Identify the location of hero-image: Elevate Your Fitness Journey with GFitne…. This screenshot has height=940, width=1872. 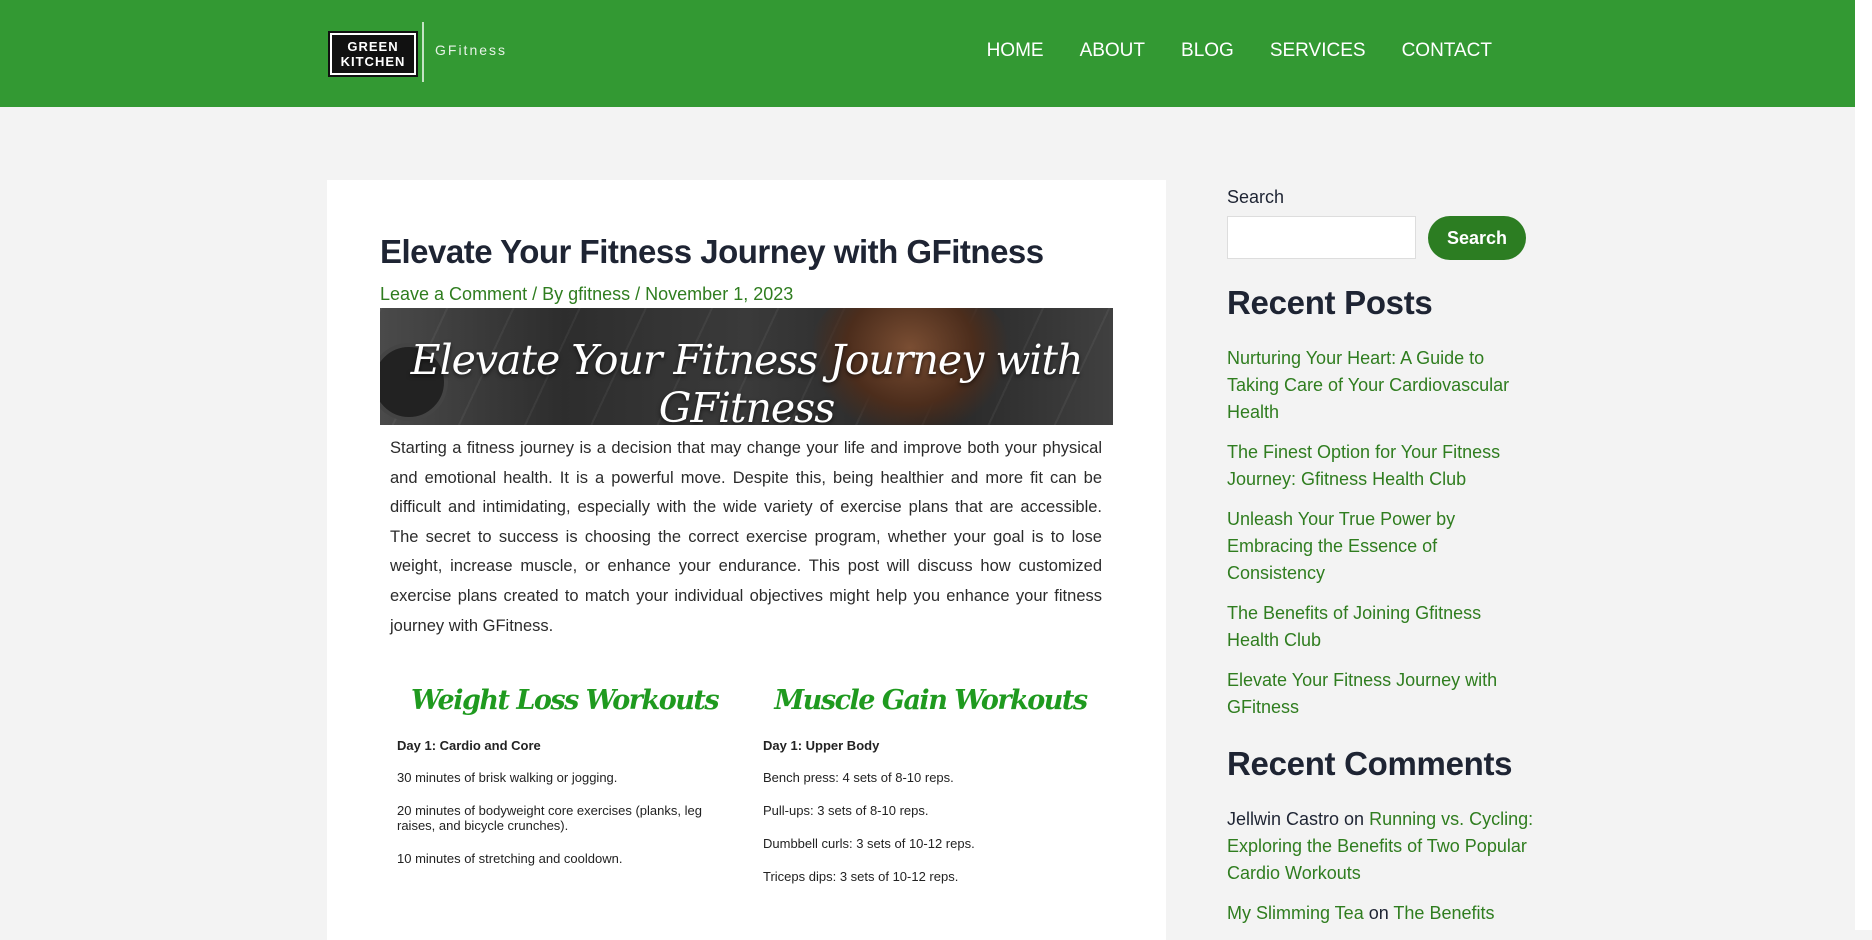
(746, 366).